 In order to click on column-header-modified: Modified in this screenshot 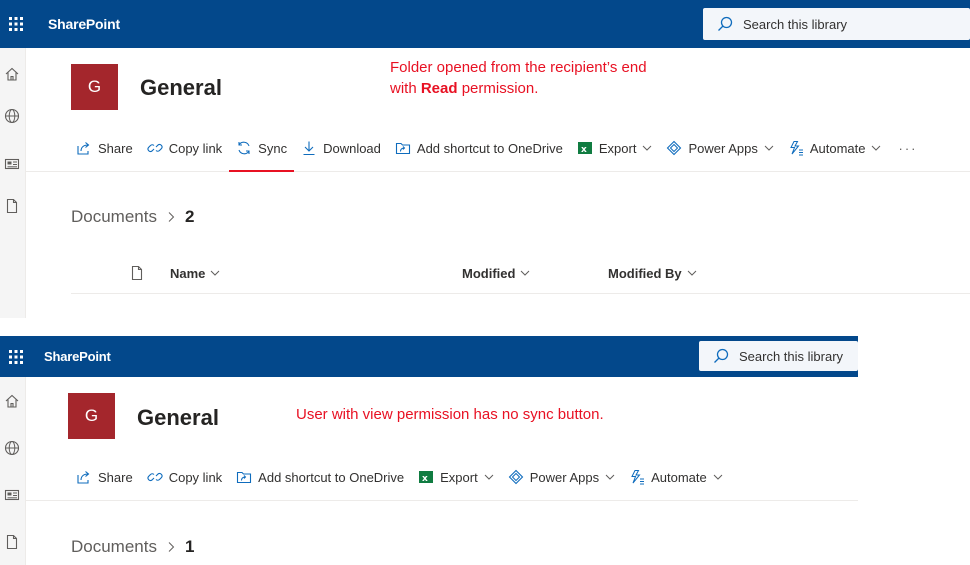, I will do `click(496, 273)`.